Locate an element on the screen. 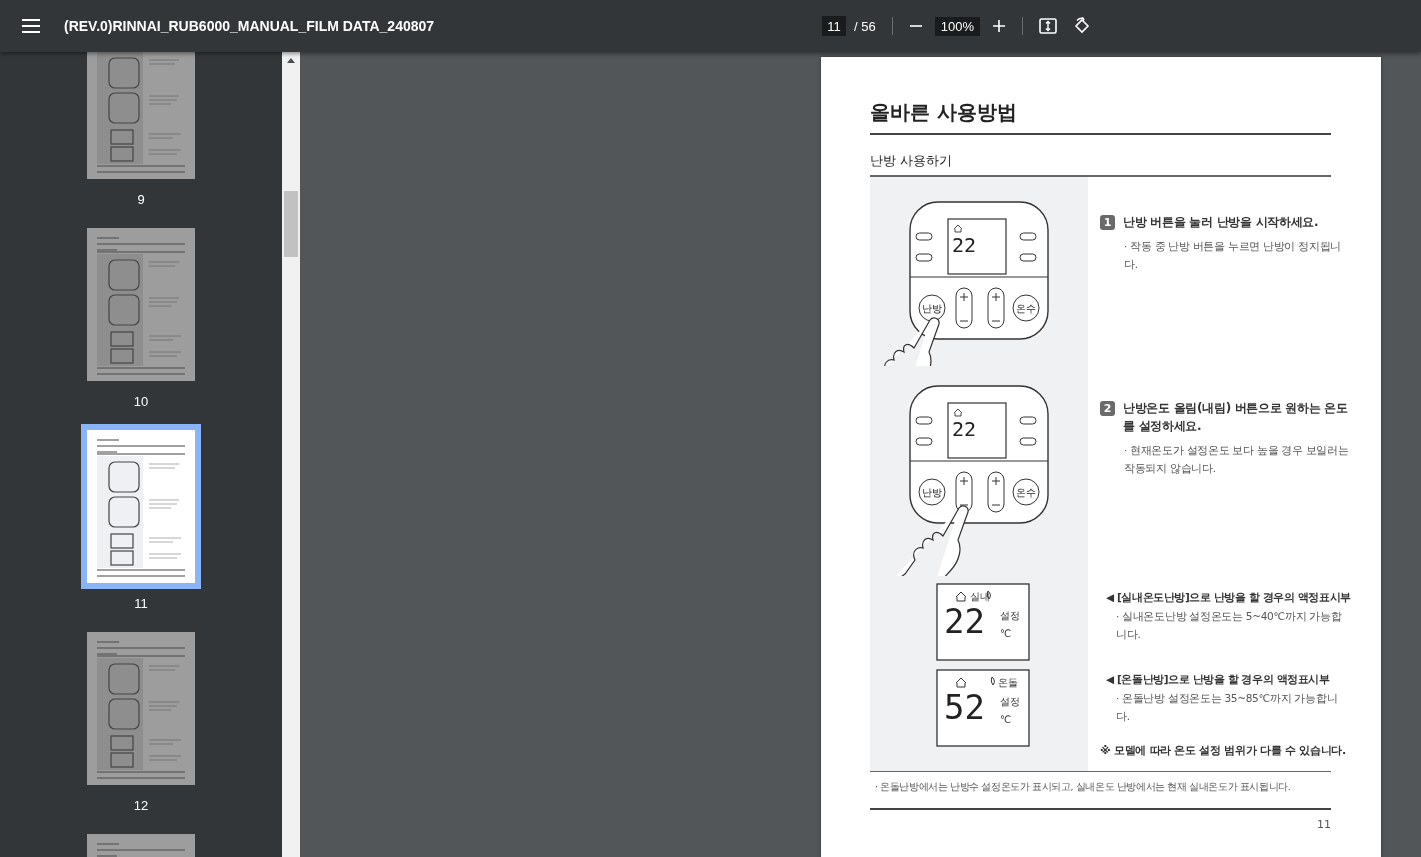 The image size is (1421, 857). display-drawing: 실내 22 설정 ℃ is located at coordinates (983, 622).